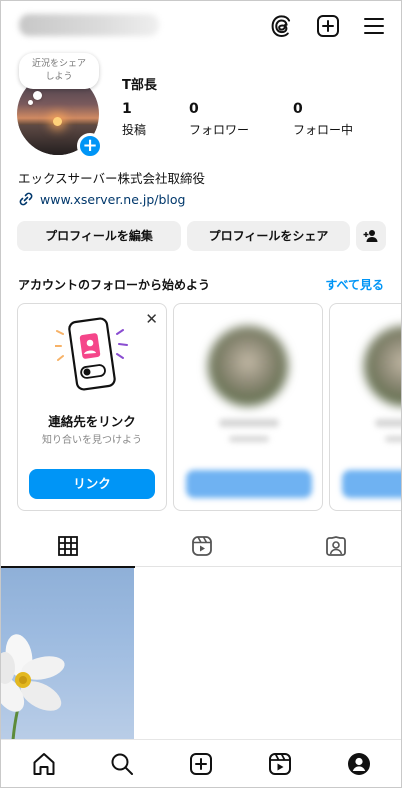 Image resolution: width=402 pixels, height=788 pixels. I want to click on profile-name: T部長, so click(139, 85).